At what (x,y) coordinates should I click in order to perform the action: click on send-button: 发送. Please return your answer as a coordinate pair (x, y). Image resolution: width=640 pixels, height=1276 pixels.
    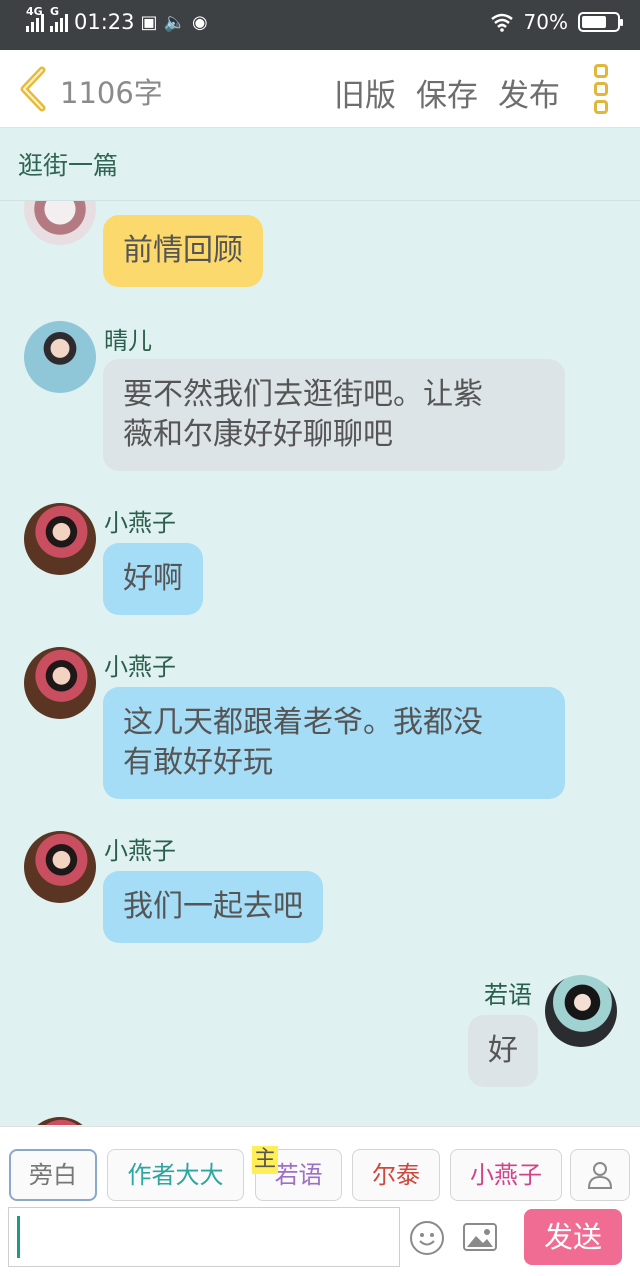
    Looking at the image, I should click on (573, 1237).